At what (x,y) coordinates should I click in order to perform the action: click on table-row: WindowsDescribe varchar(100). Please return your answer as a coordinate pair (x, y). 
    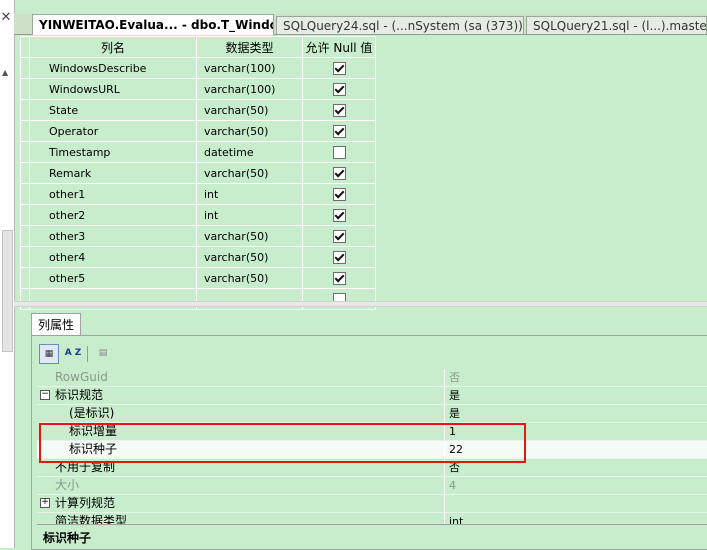
    Looking at the image, I should click on (198, 68).